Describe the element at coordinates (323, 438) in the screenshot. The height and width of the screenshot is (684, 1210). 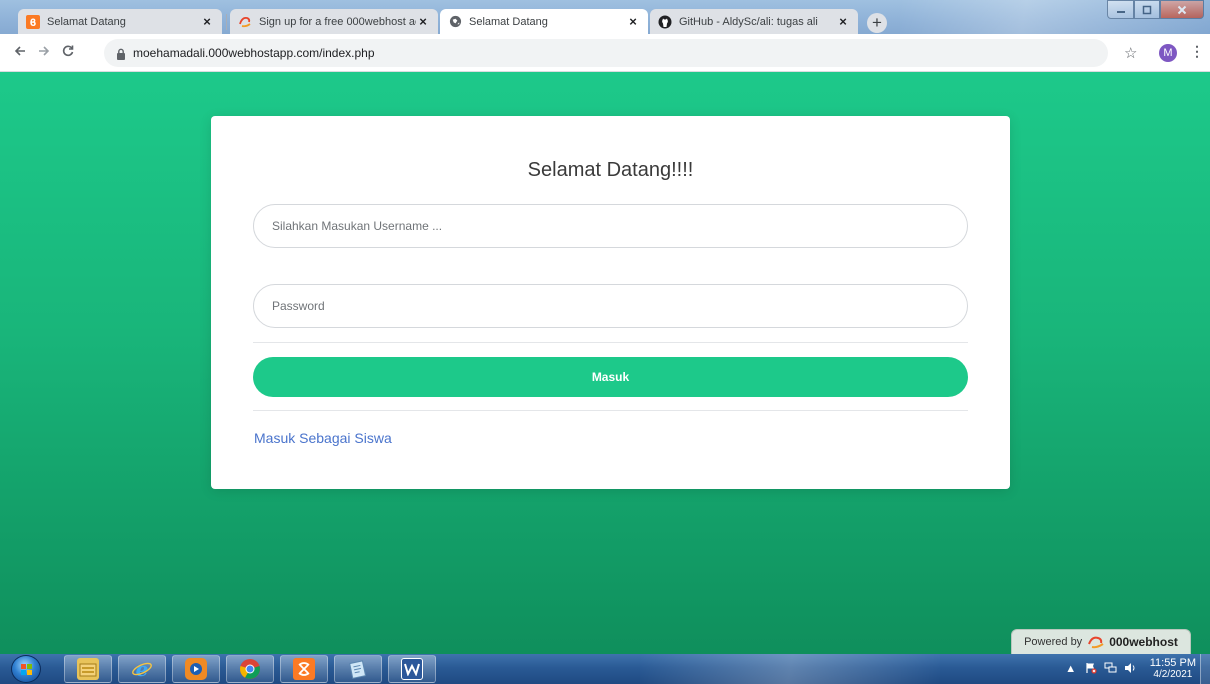
I see `student-login-link: Masuk Sebagai Siswa` at that location.